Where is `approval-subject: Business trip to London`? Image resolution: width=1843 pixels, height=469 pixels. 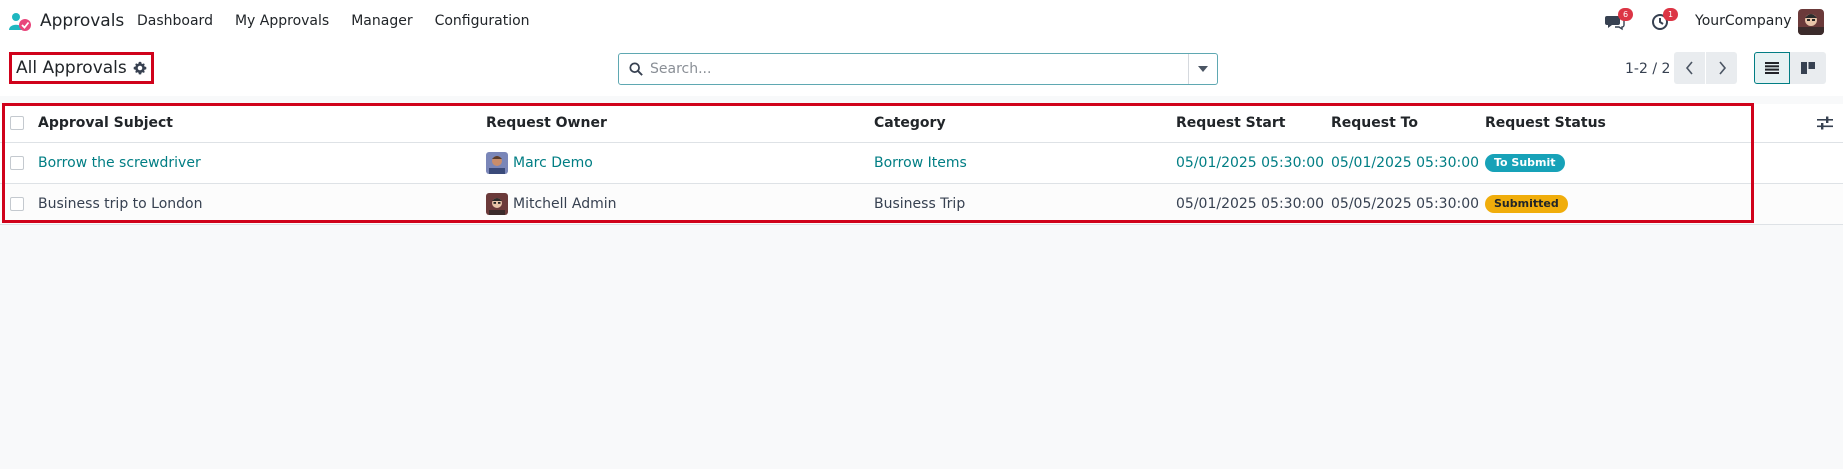 approval-subject: Business trip to London is located at coordinates (120, 204).